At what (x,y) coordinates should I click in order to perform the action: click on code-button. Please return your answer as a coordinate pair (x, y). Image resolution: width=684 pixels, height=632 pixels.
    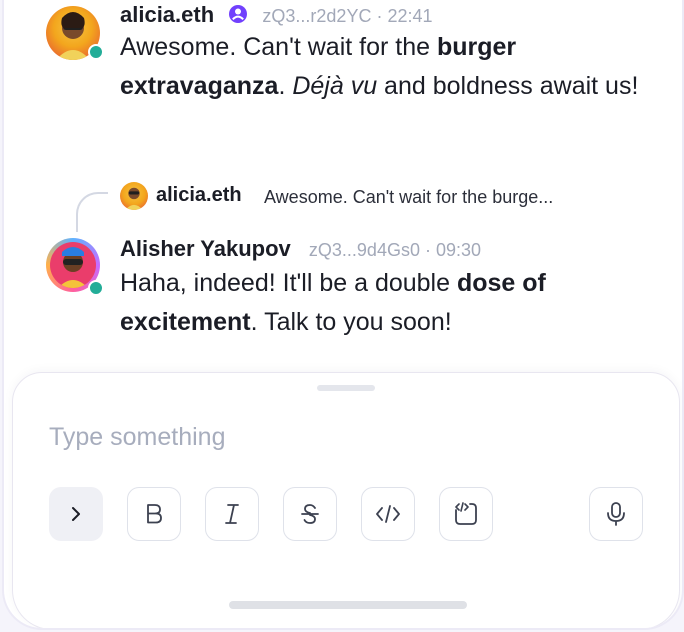
    Looking at the image, I should click on (388, 514).